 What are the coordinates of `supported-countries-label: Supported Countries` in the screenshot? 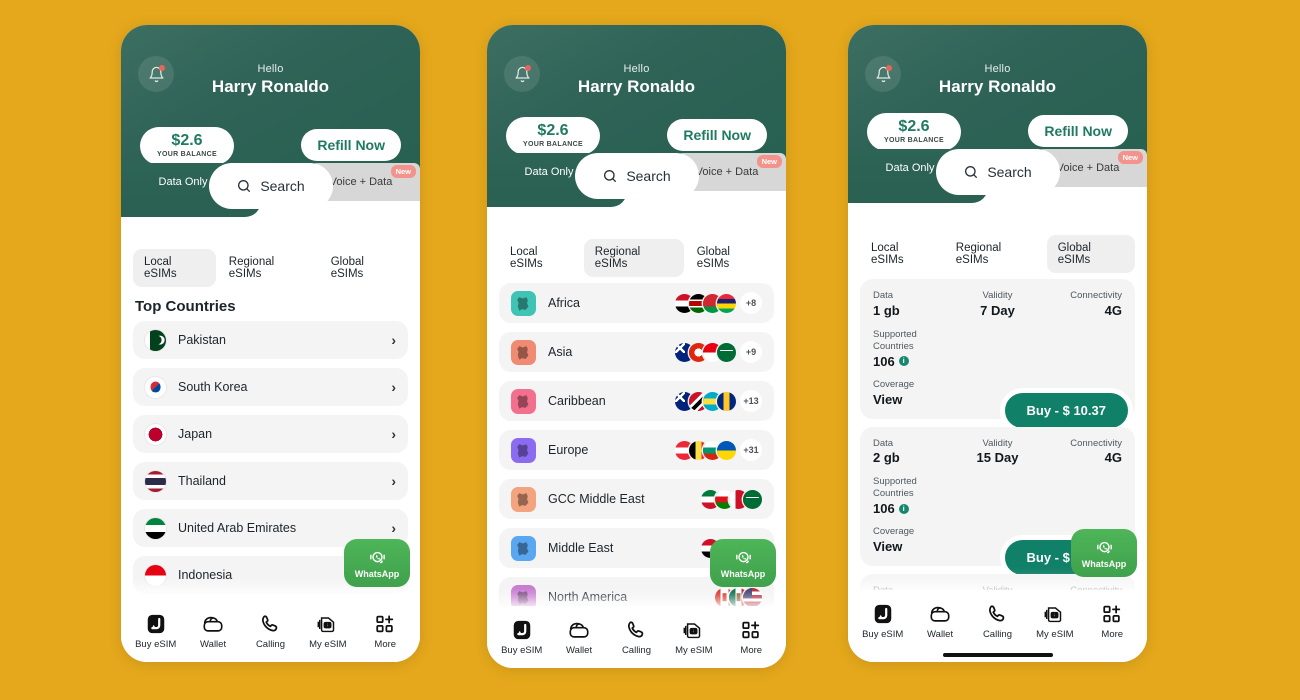 It's located at (895, 488).